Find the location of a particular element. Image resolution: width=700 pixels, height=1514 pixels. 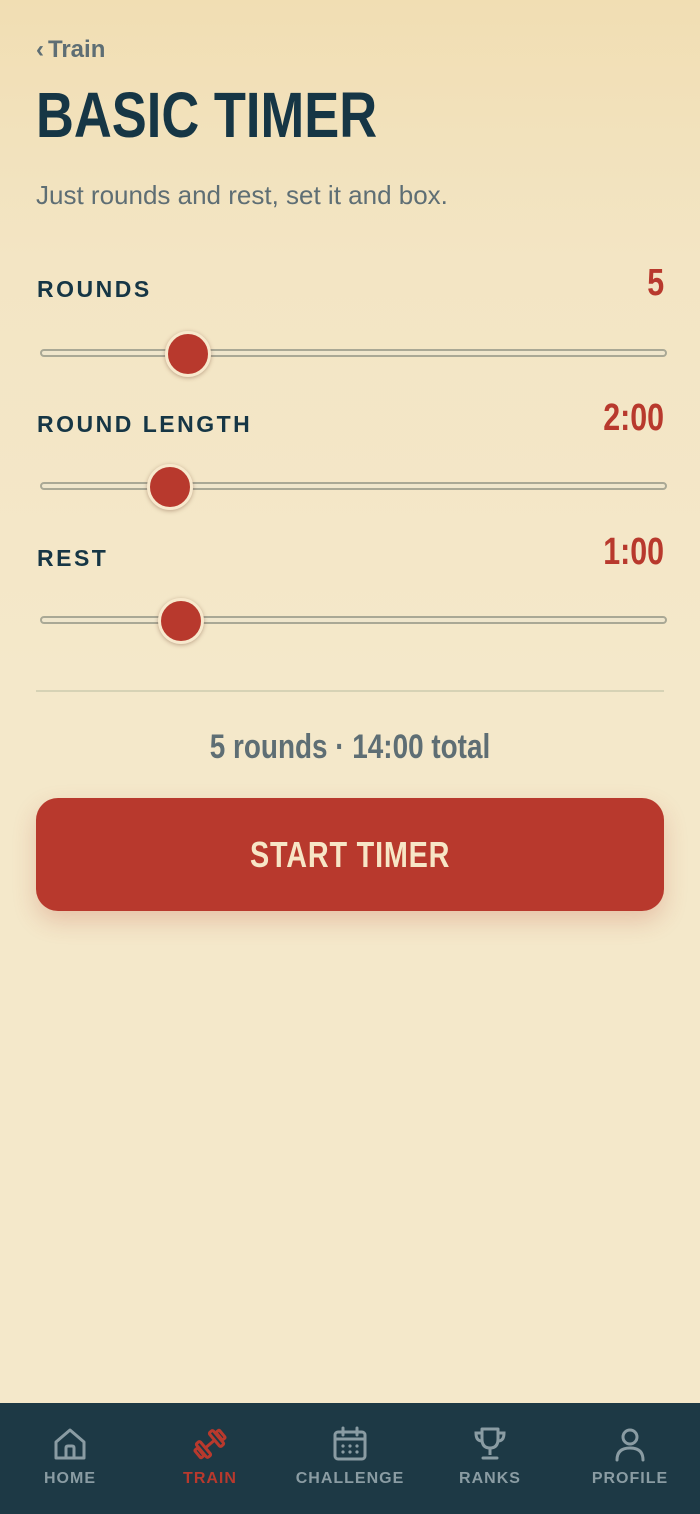

chevron-left-icon: ‹ is located at coordinates (40, 49).